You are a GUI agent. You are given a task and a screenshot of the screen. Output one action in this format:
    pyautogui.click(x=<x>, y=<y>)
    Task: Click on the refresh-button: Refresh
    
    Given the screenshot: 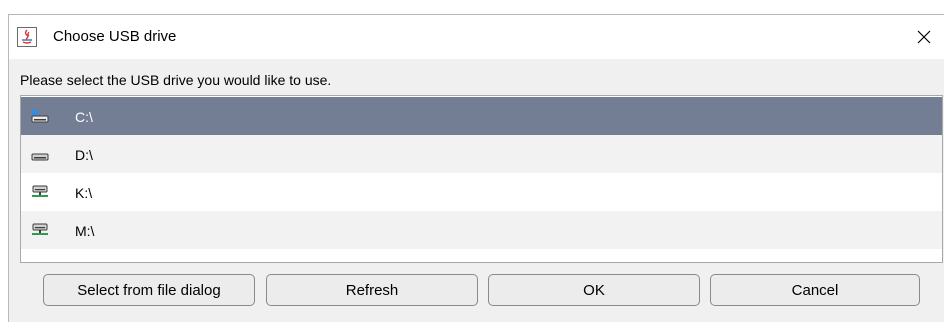 What is the action you would take?
    pyautogui.click(x=372, y=290)
    